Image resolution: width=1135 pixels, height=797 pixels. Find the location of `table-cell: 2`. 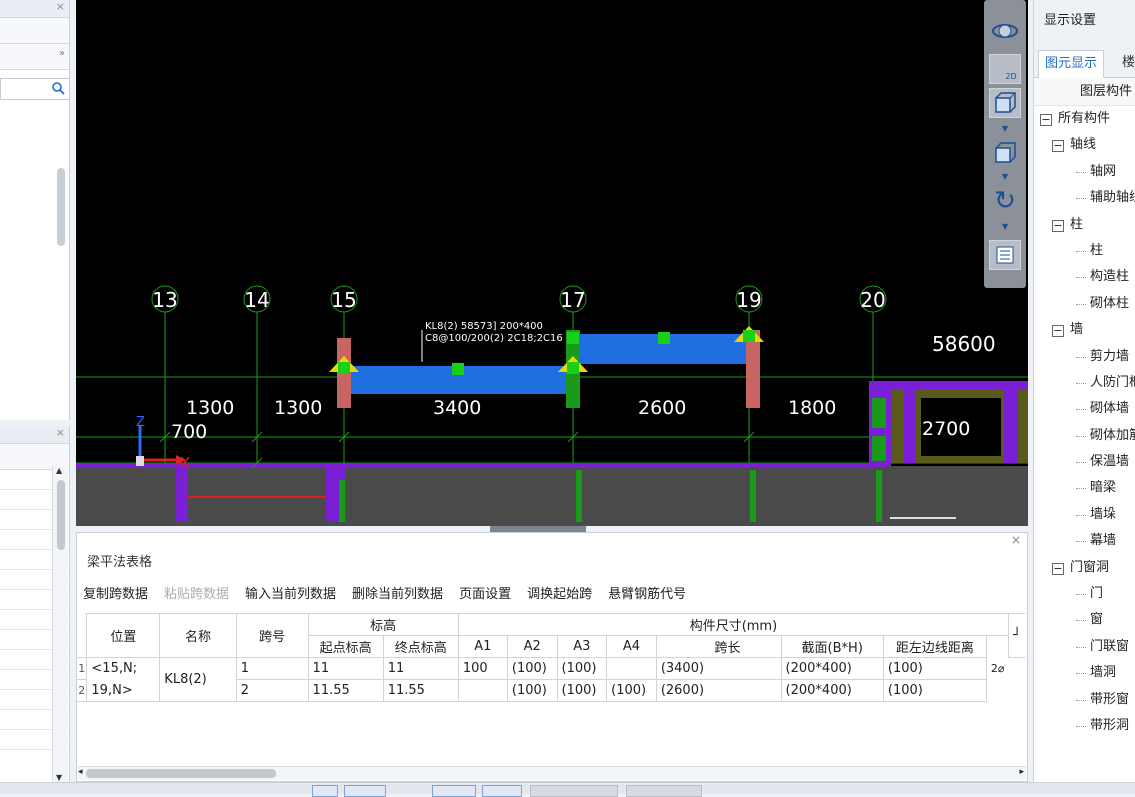

table-cell: 2 is located at coordinates (272, 690).